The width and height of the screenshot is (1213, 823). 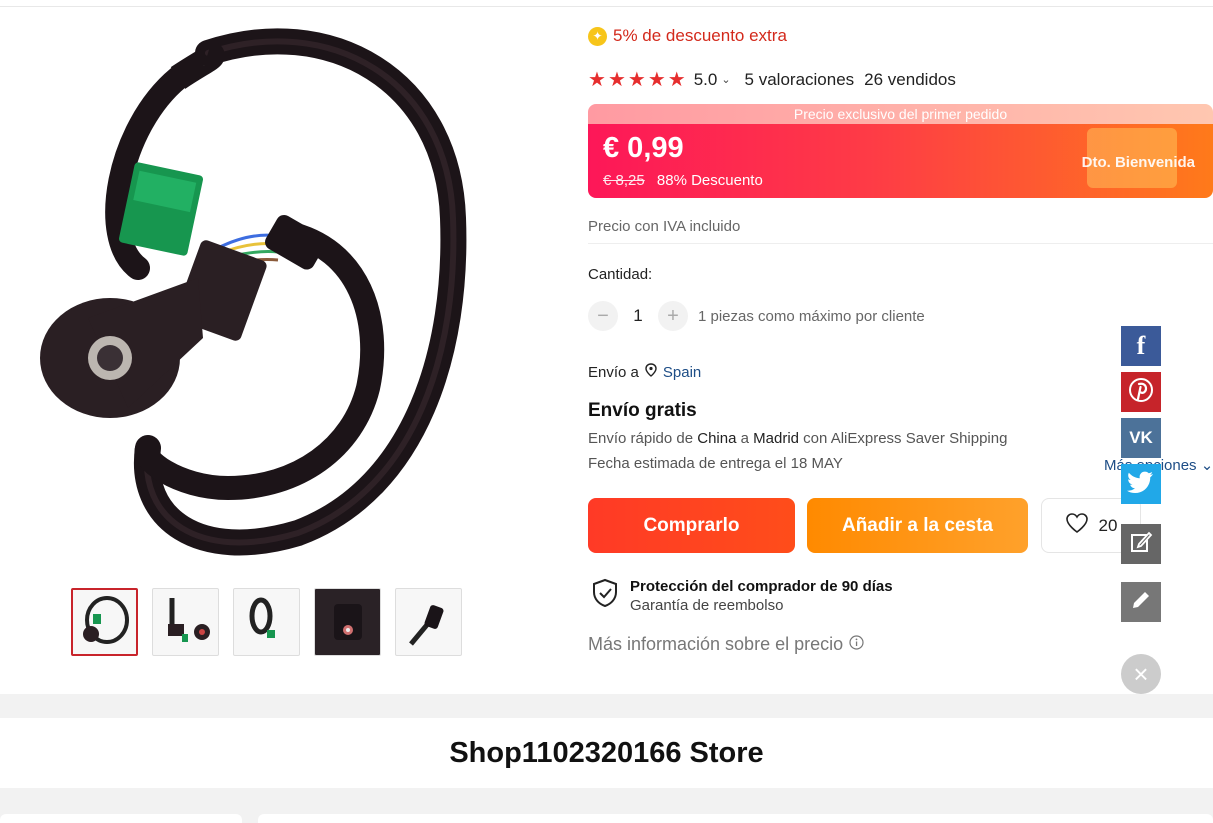 What do you see at coordinates (691, 525) in the screenshot?
I see `buy-now-button: Comprarlo` at bounding box center [691, 525].